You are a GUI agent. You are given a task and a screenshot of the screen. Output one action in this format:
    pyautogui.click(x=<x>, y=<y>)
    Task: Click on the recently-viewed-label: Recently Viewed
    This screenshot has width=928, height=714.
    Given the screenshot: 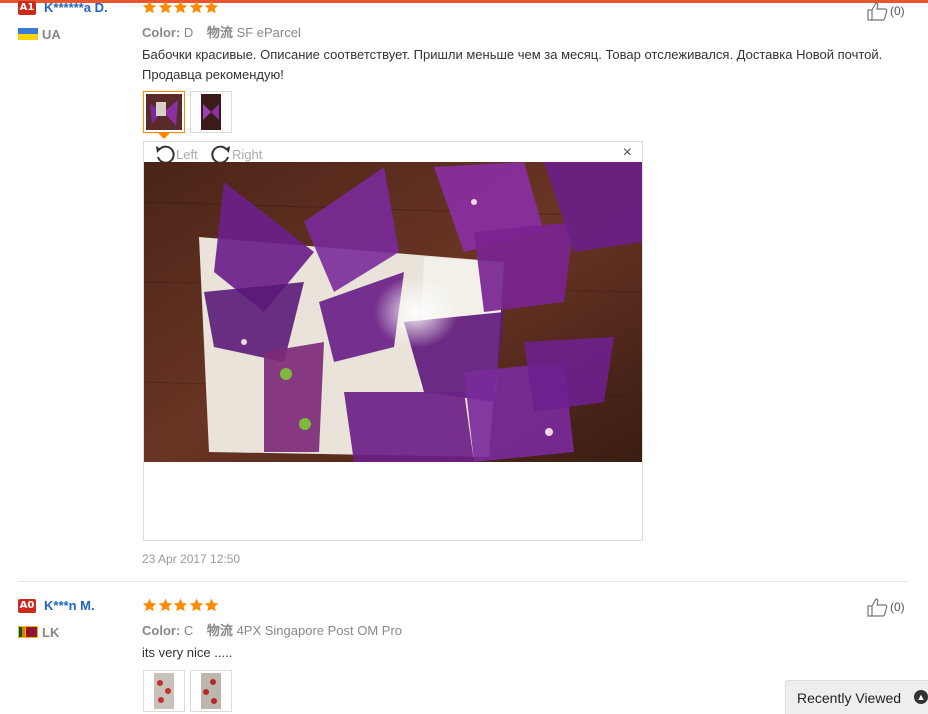 What is the action you would take?
    pyautogui.click(x=849, y=697)
    